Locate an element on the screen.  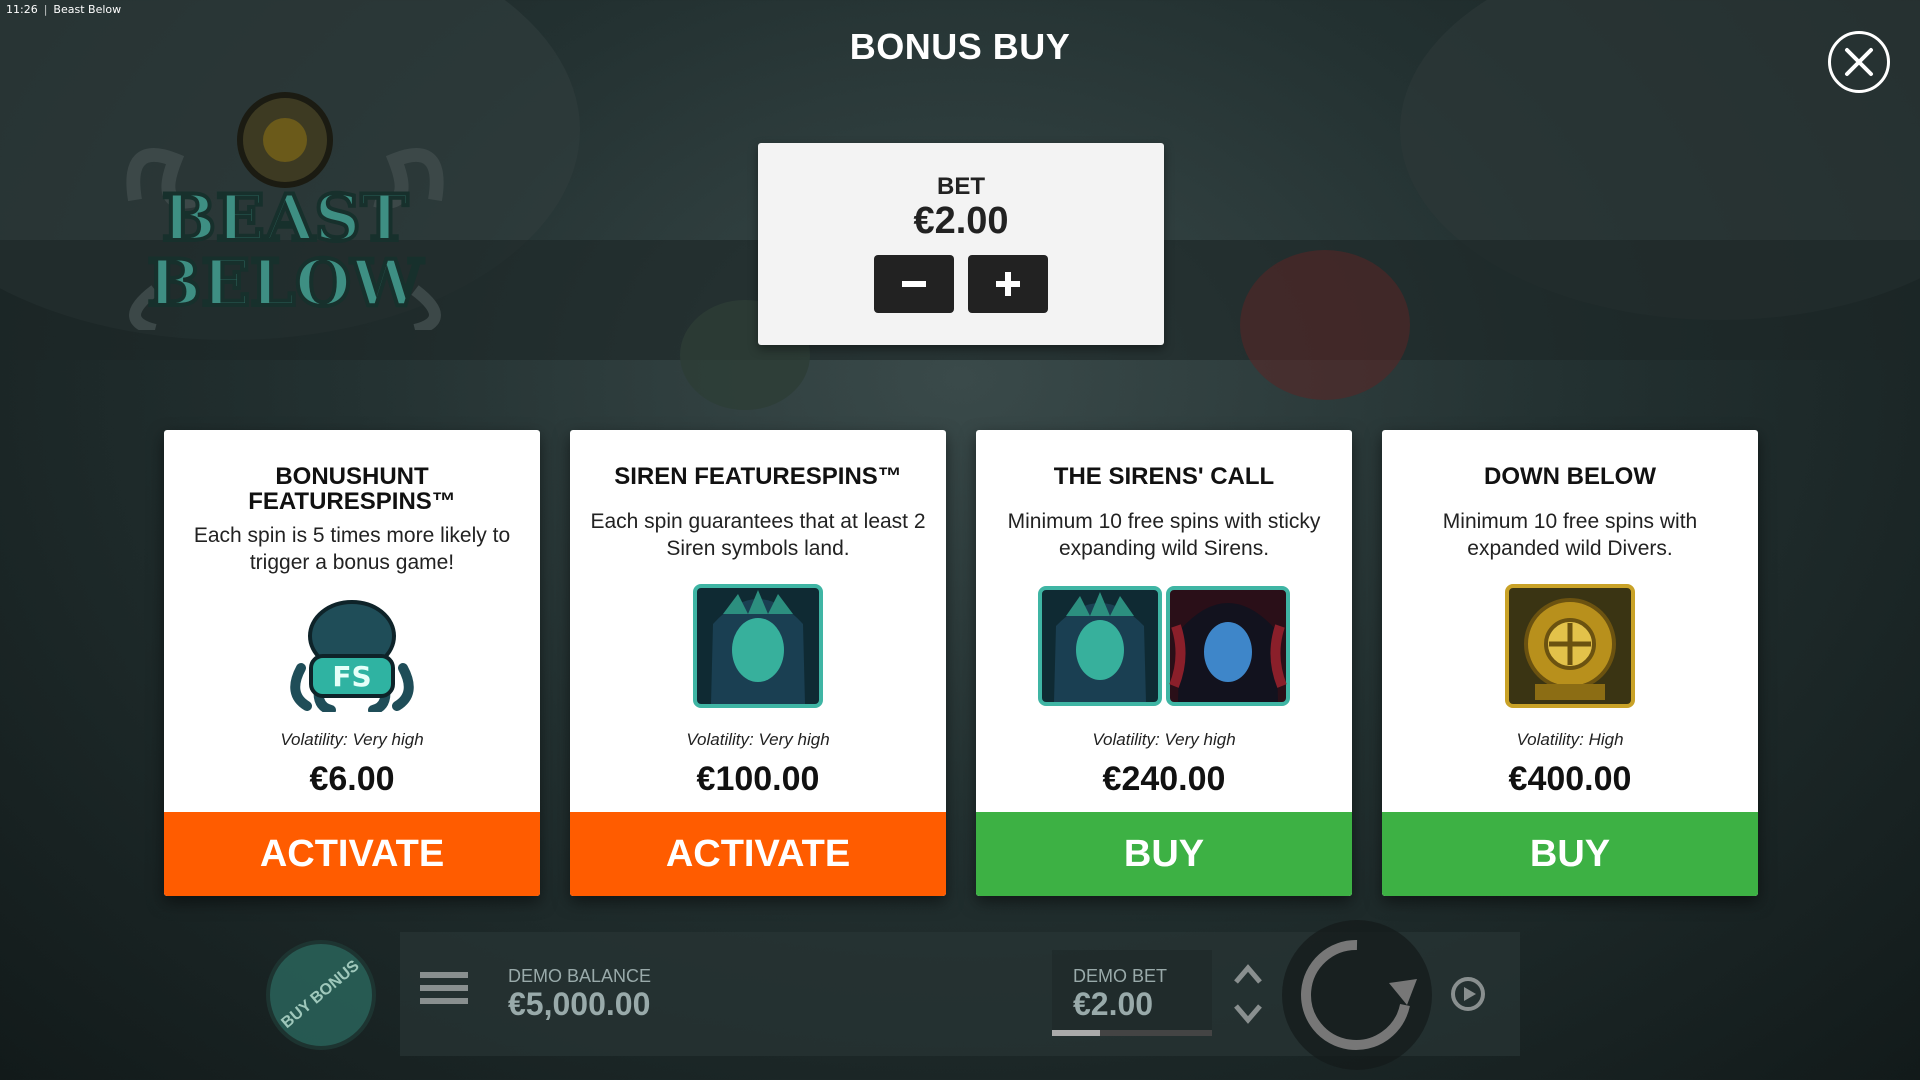
bet-level-fill is located at coordinates (1076, 1033).